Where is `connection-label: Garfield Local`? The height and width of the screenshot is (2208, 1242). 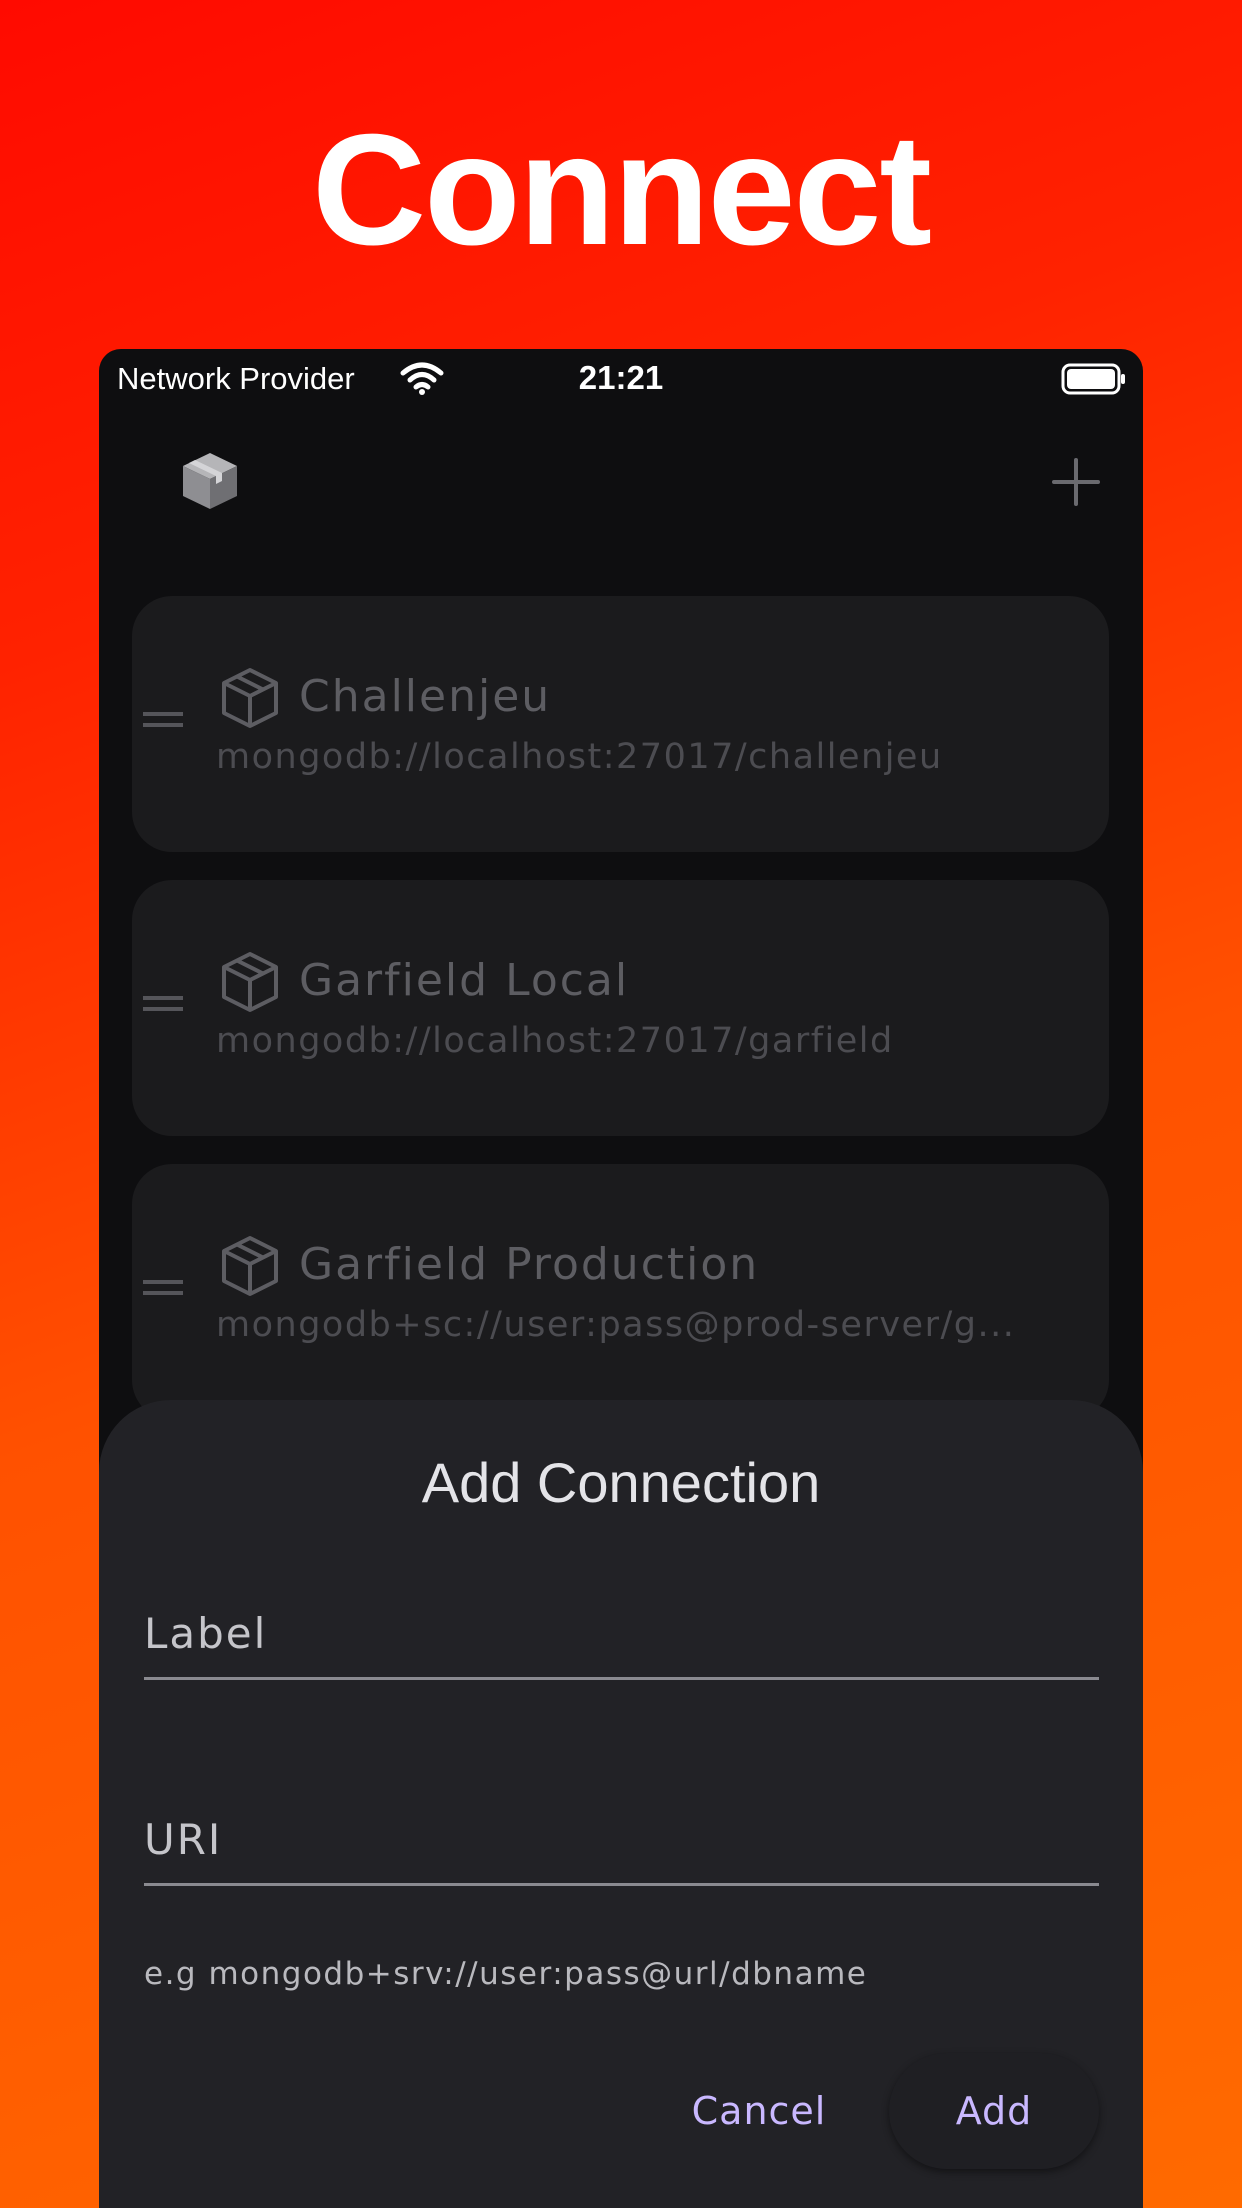 connection-label: Garfield Local is located at coordinates (464, 980).